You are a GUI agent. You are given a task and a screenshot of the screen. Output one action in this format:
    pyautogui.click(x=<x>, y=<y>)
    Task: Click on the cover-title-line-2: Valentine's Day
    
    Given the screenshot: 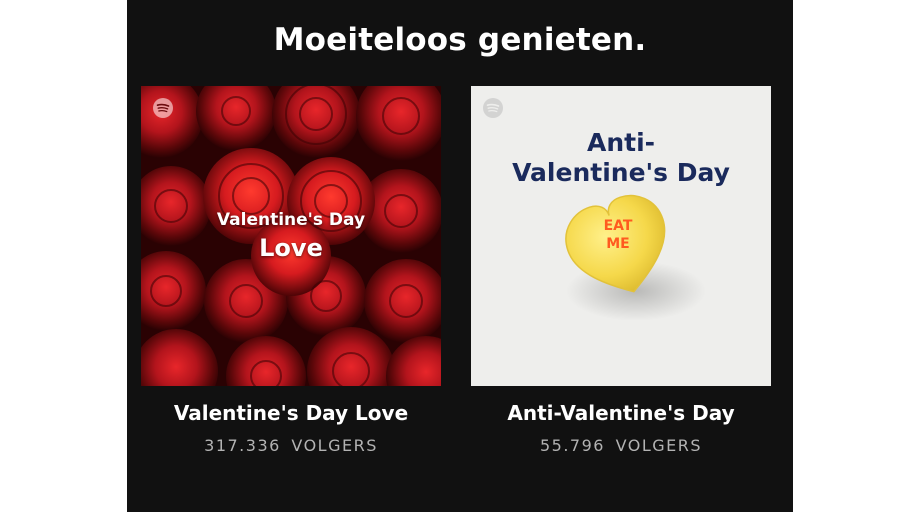 What is the action you would take?
    pyautogui.click(x=621, y=172)
    